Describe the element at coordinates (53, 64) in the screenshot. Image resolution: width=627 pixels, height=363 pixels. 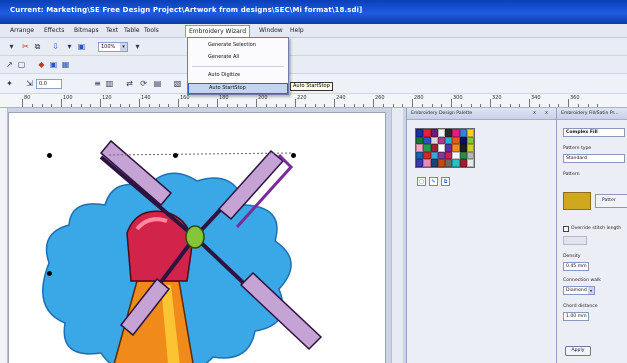
I see `frame-icon: ▣` at that location.